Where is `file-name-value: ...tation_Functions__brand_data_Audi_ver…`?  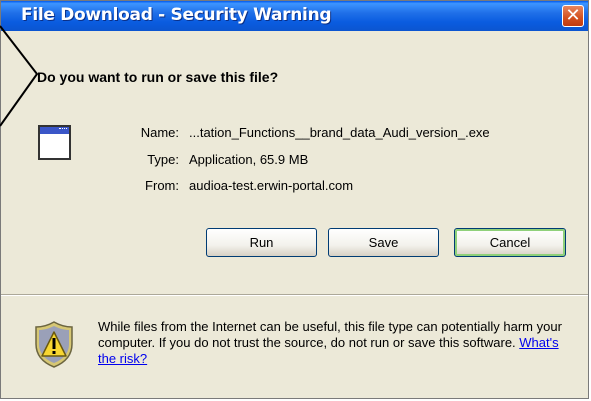
file-name-value: ...tation_Functions__brand_data_Audi_ver… is located at coordinates (339, 132).